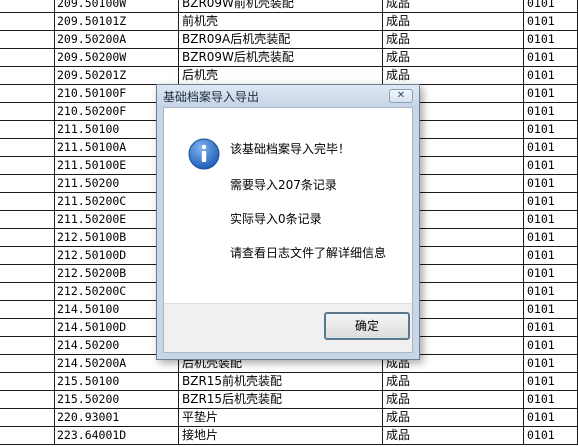  Describe the element at coordinates (290, 149) in the screenshot. I see `message-complete: 该基础档案导入完毕！` at that location.